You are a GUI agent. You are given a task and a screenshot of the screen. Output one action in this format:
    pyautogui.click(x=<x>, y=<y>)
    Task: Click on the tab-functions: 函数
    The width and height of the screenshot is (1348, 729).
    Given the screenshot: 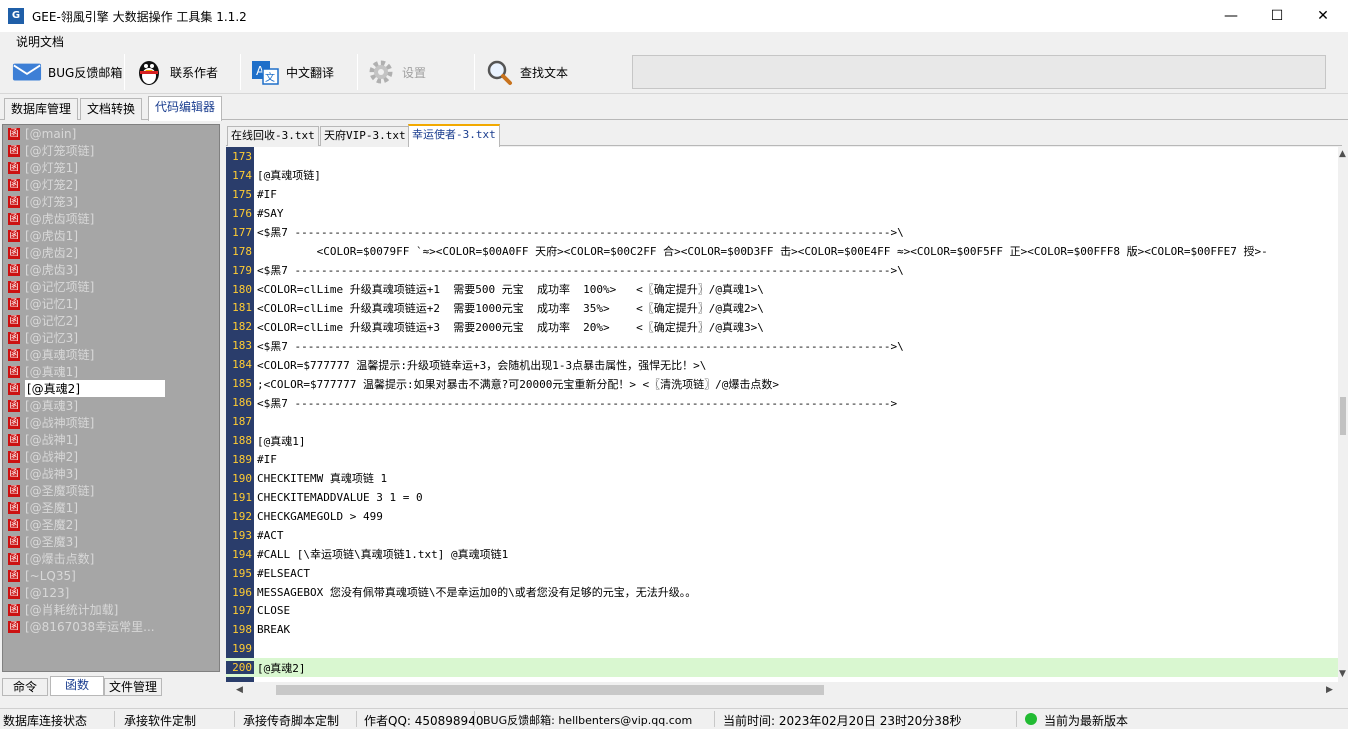 What is the action you would take?
    pyautogui.click(x=77, y=686)
    